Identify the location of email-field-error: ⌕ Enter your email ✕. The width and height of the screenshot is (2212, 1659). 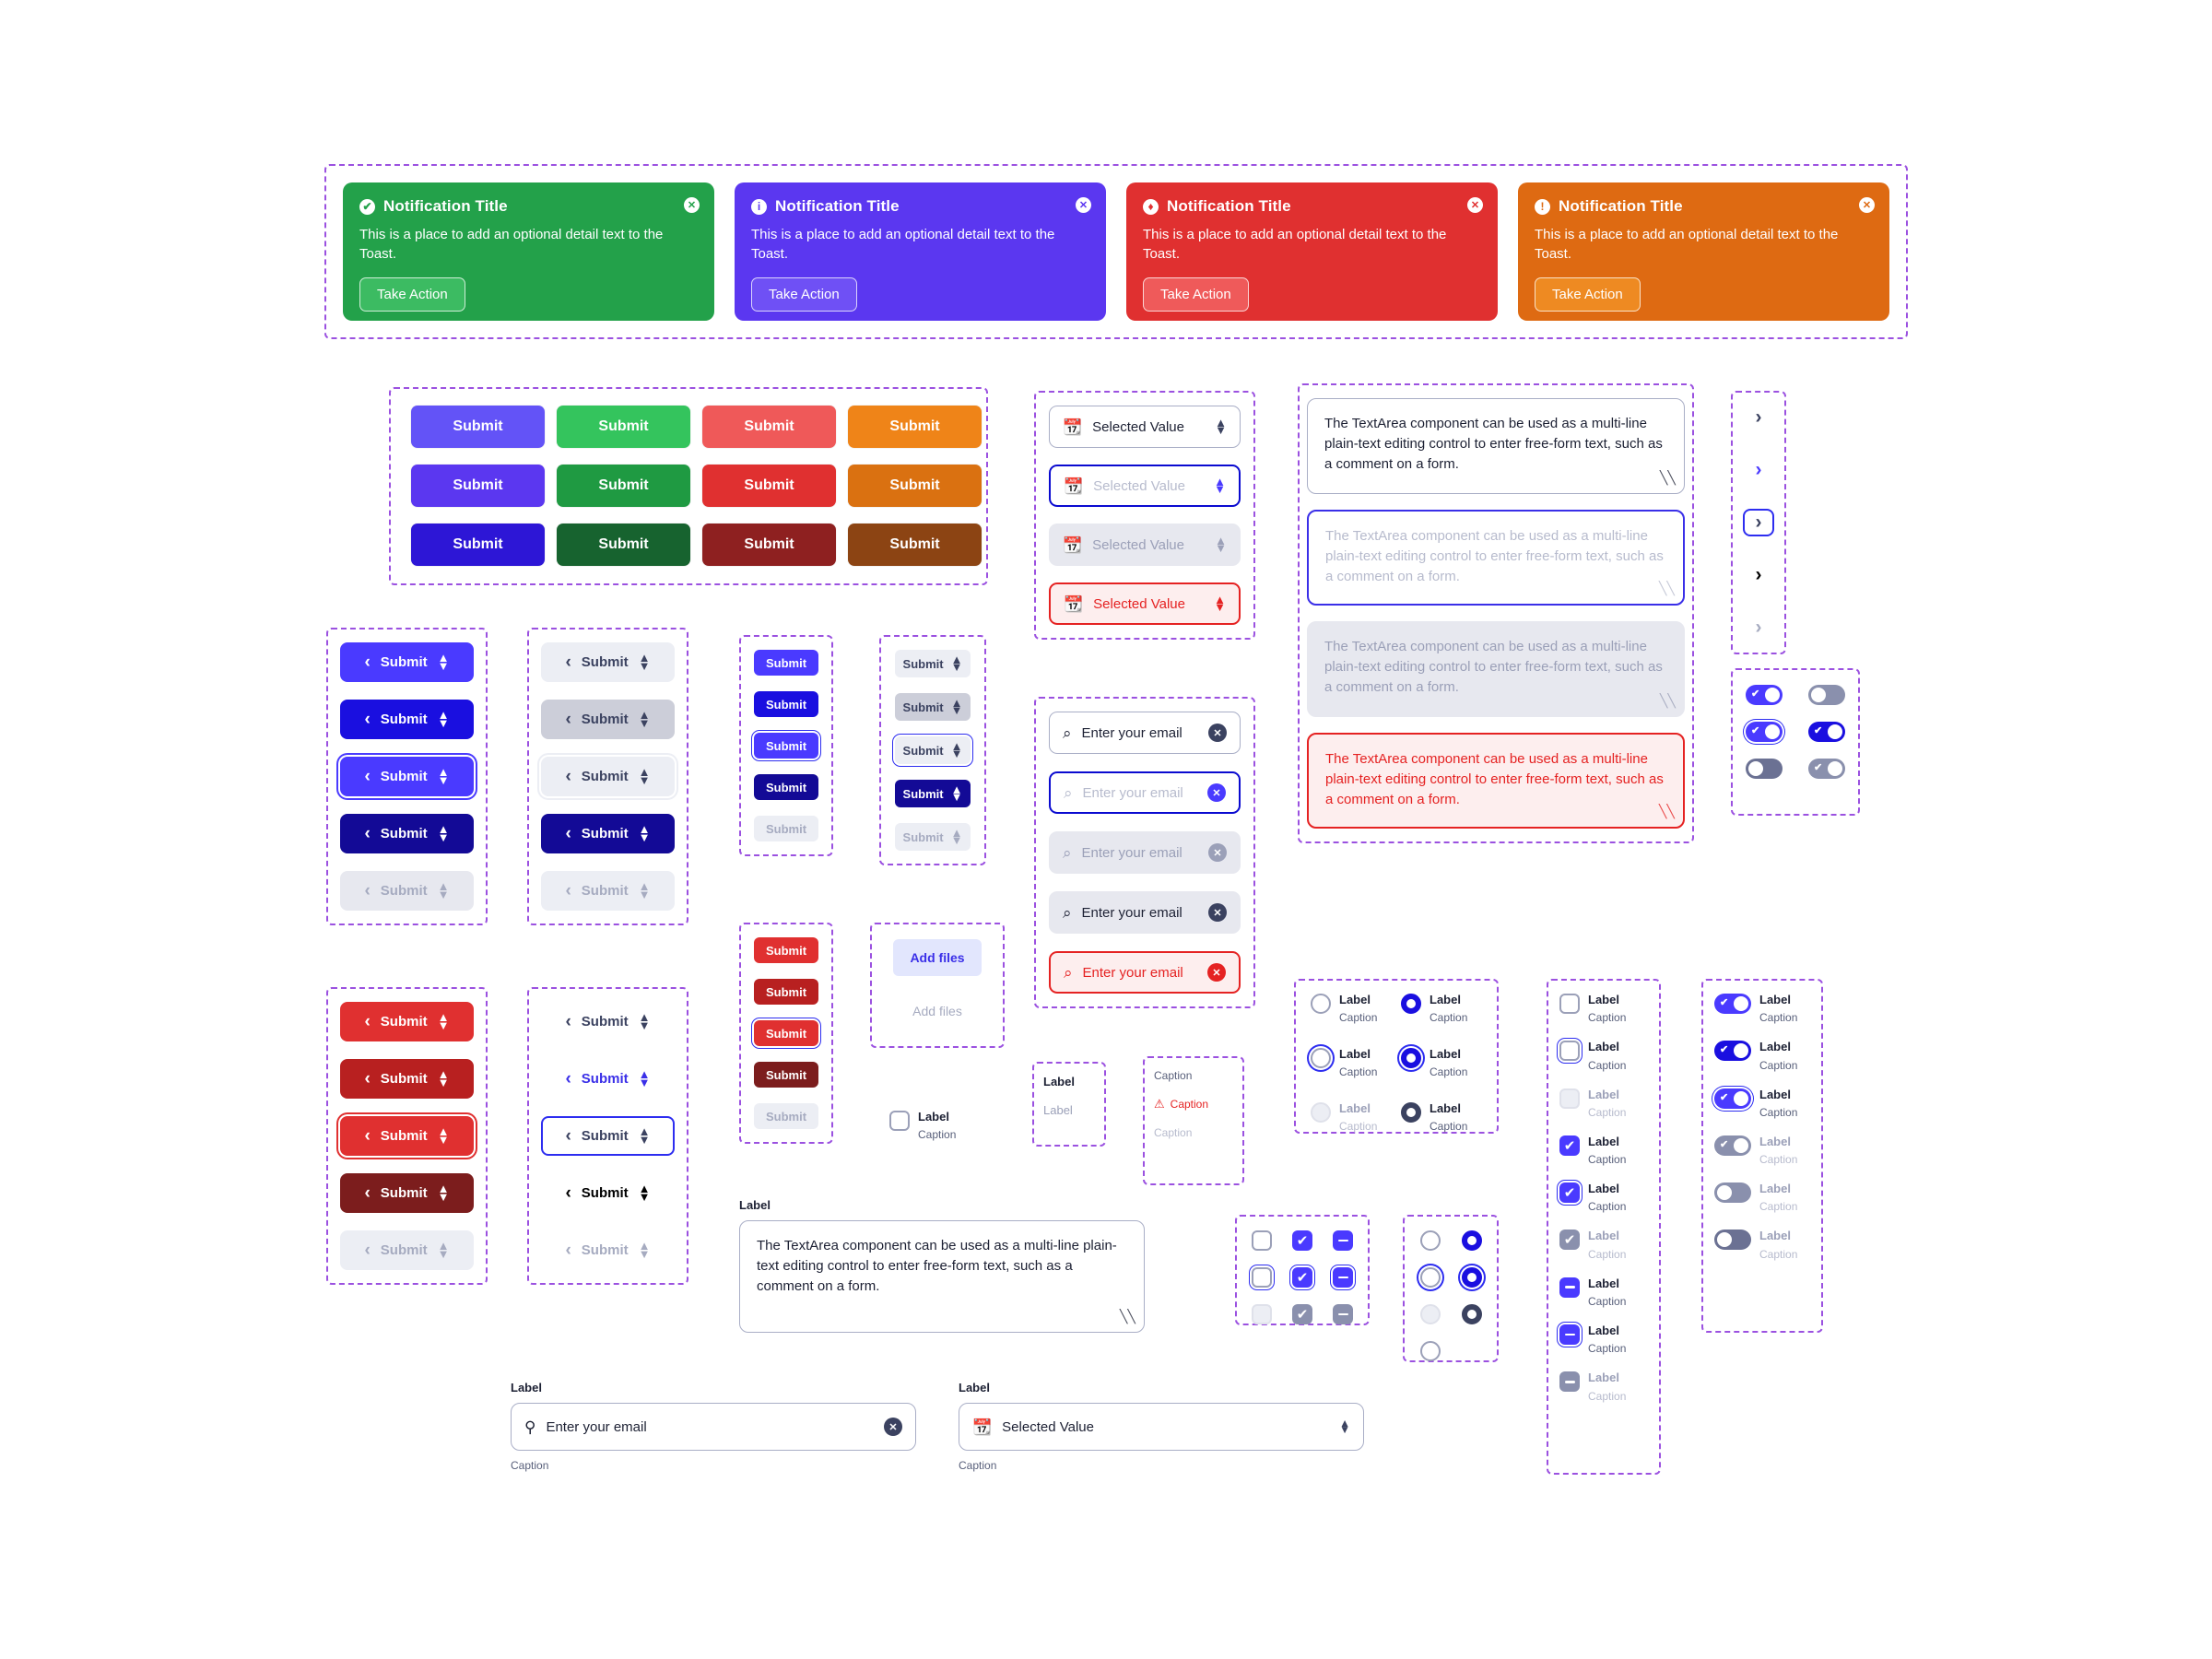
(1145, 972).